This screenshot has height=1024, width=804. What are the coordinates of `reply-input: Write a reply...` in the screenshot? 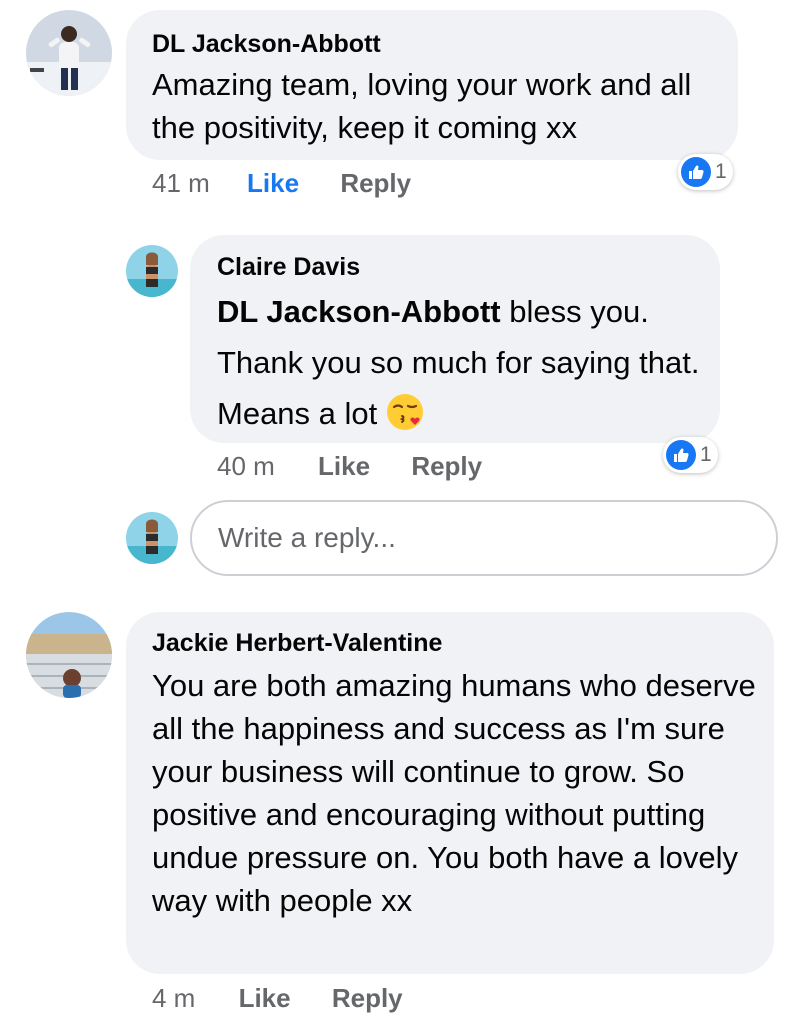 It's located at (484, 538).